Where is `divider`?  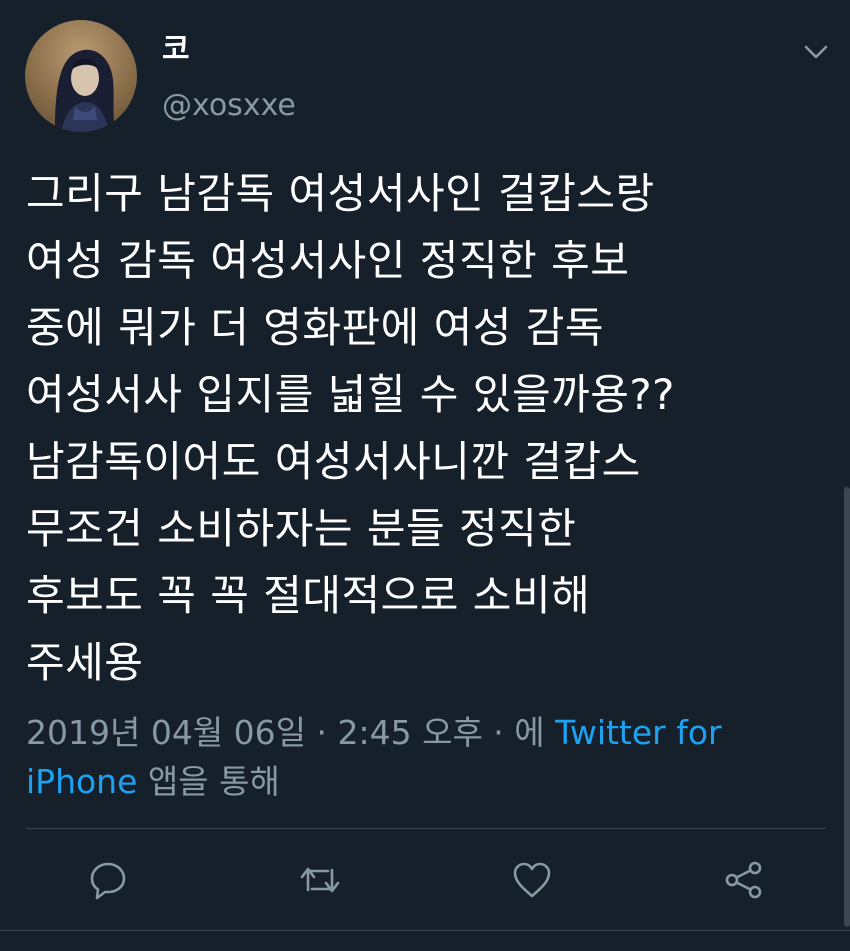 divider is located at coordinates (426, 828).